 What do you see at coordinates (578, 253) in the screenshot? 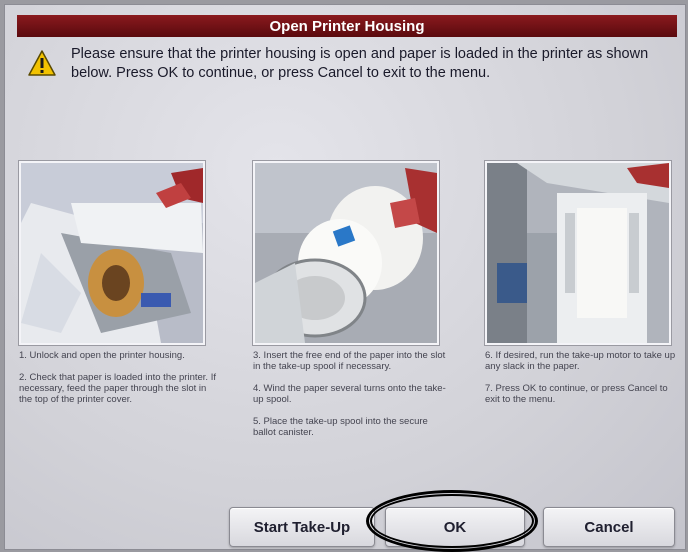
I see `take-up-motor-photo` at bounding box center [578, 253].